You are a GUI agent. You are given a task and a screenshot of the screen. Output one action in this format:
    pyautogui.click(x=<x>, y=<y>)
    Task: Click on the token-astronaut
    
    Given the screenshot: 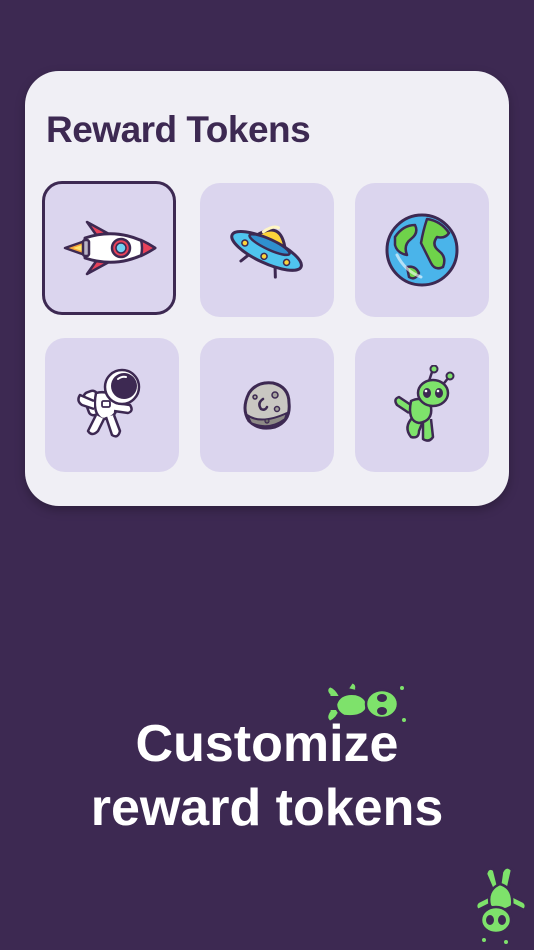 What is the action you would take?
    pyautogui.click(x=112, y=405)
    